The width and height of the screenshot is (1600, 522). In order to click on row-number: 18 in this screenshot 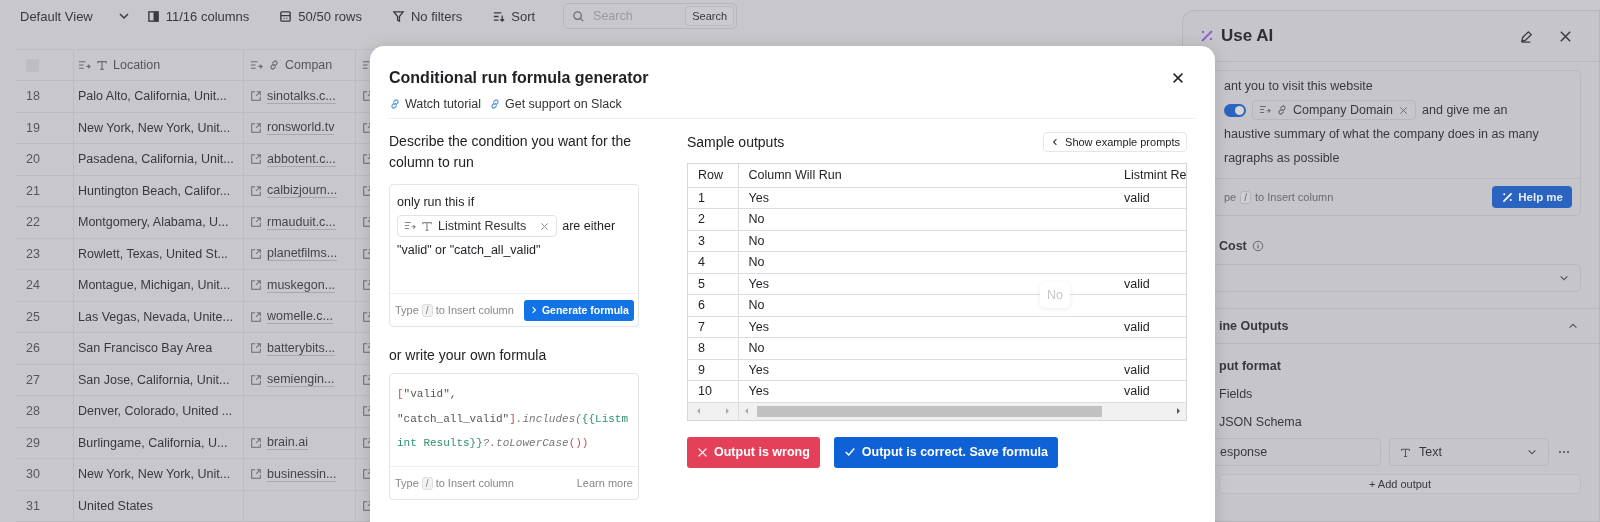, I will do `click(33, 96)`.